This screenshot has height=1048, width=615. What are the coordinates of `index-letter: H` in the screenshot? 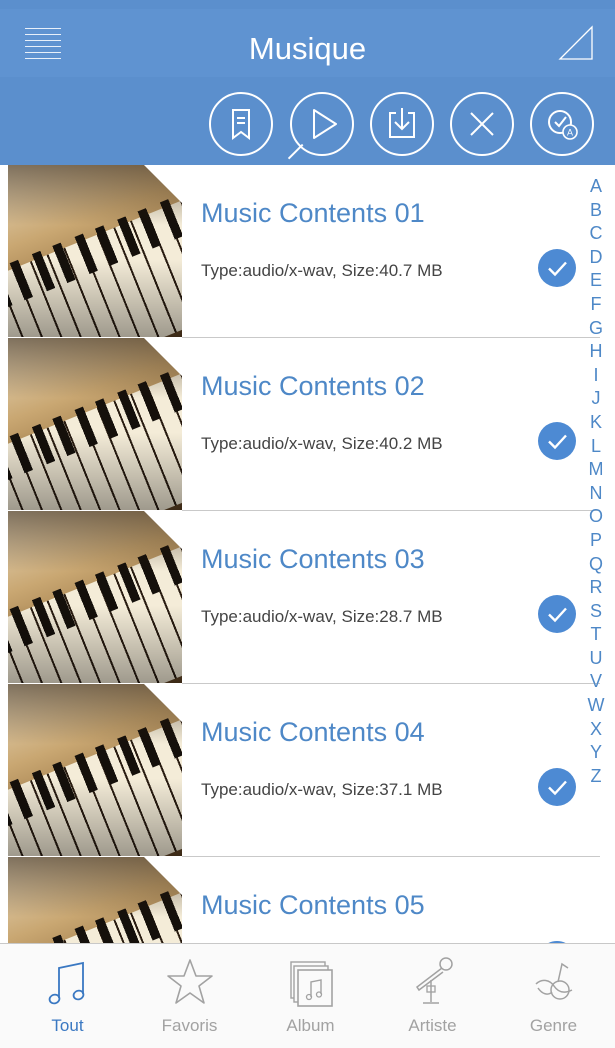 It's located at (596, 352).